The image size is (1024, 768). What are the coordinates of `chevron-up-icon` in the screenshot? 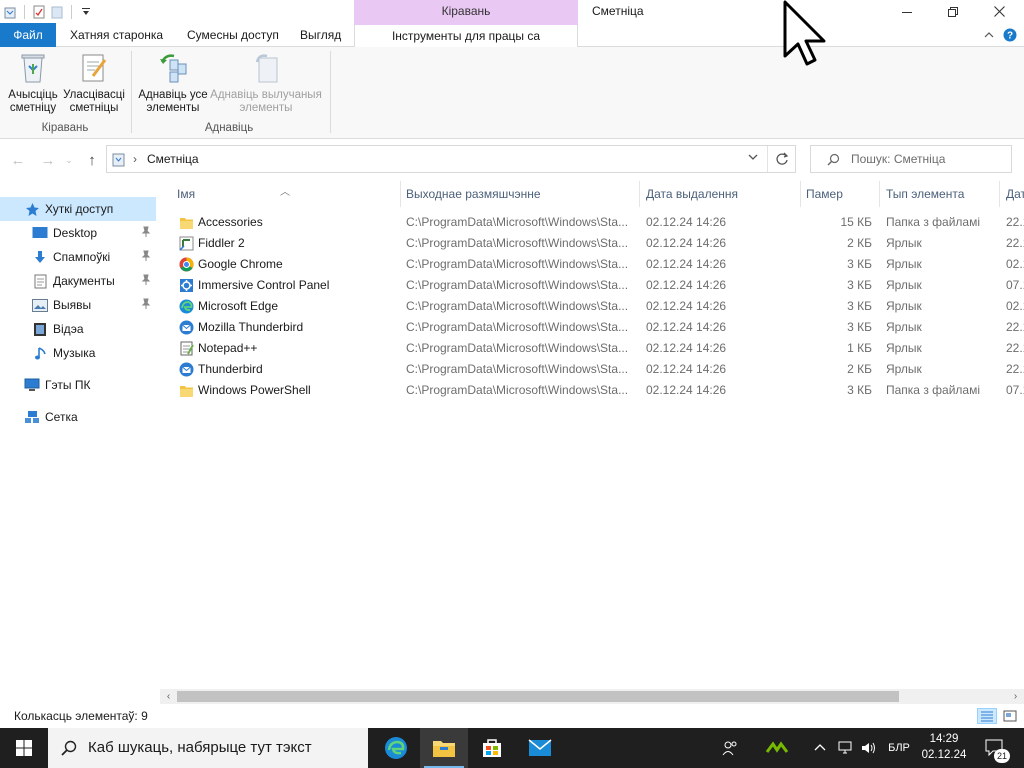 It's located at (820, 747).